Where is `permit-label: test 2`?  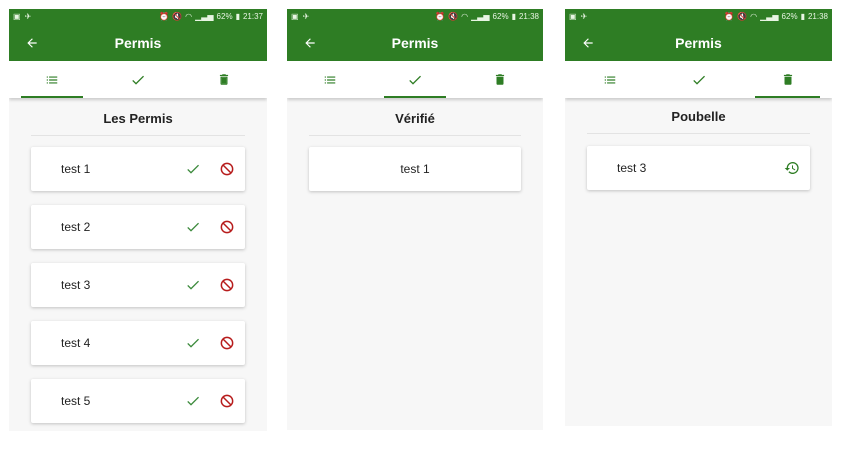 permit-label: test 2 is located at coordinates (76, 227).